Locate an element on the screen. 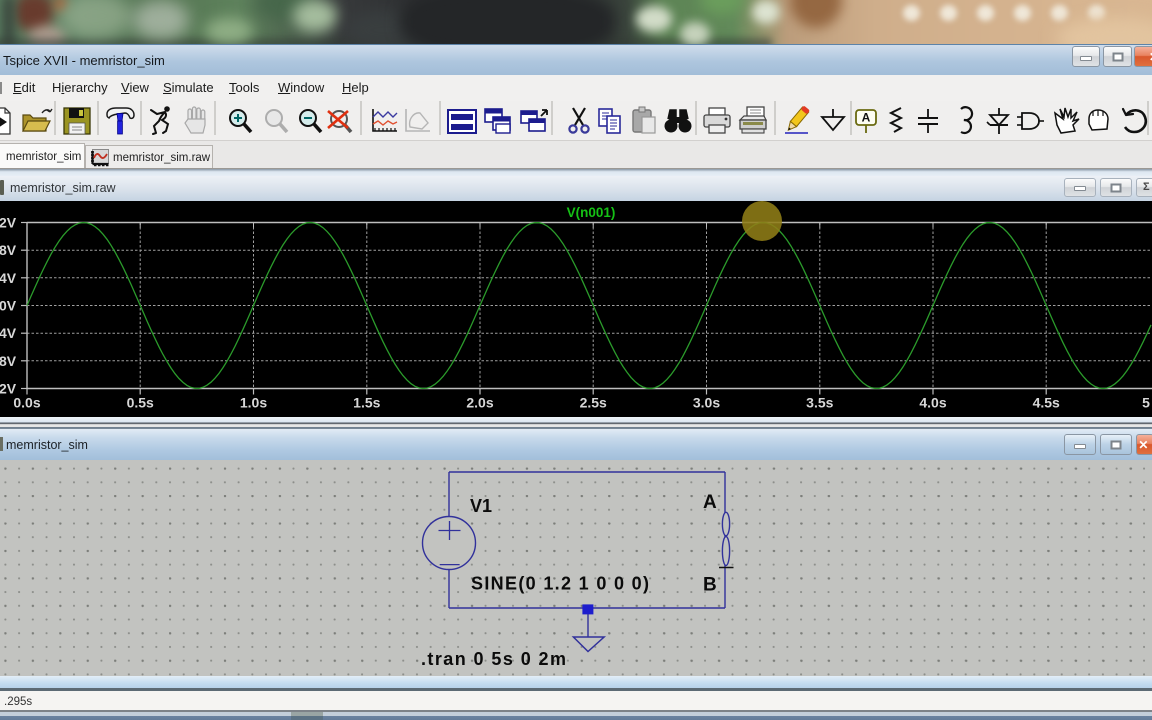  svg-text: 3.5s is located at coordinates (819, 403).